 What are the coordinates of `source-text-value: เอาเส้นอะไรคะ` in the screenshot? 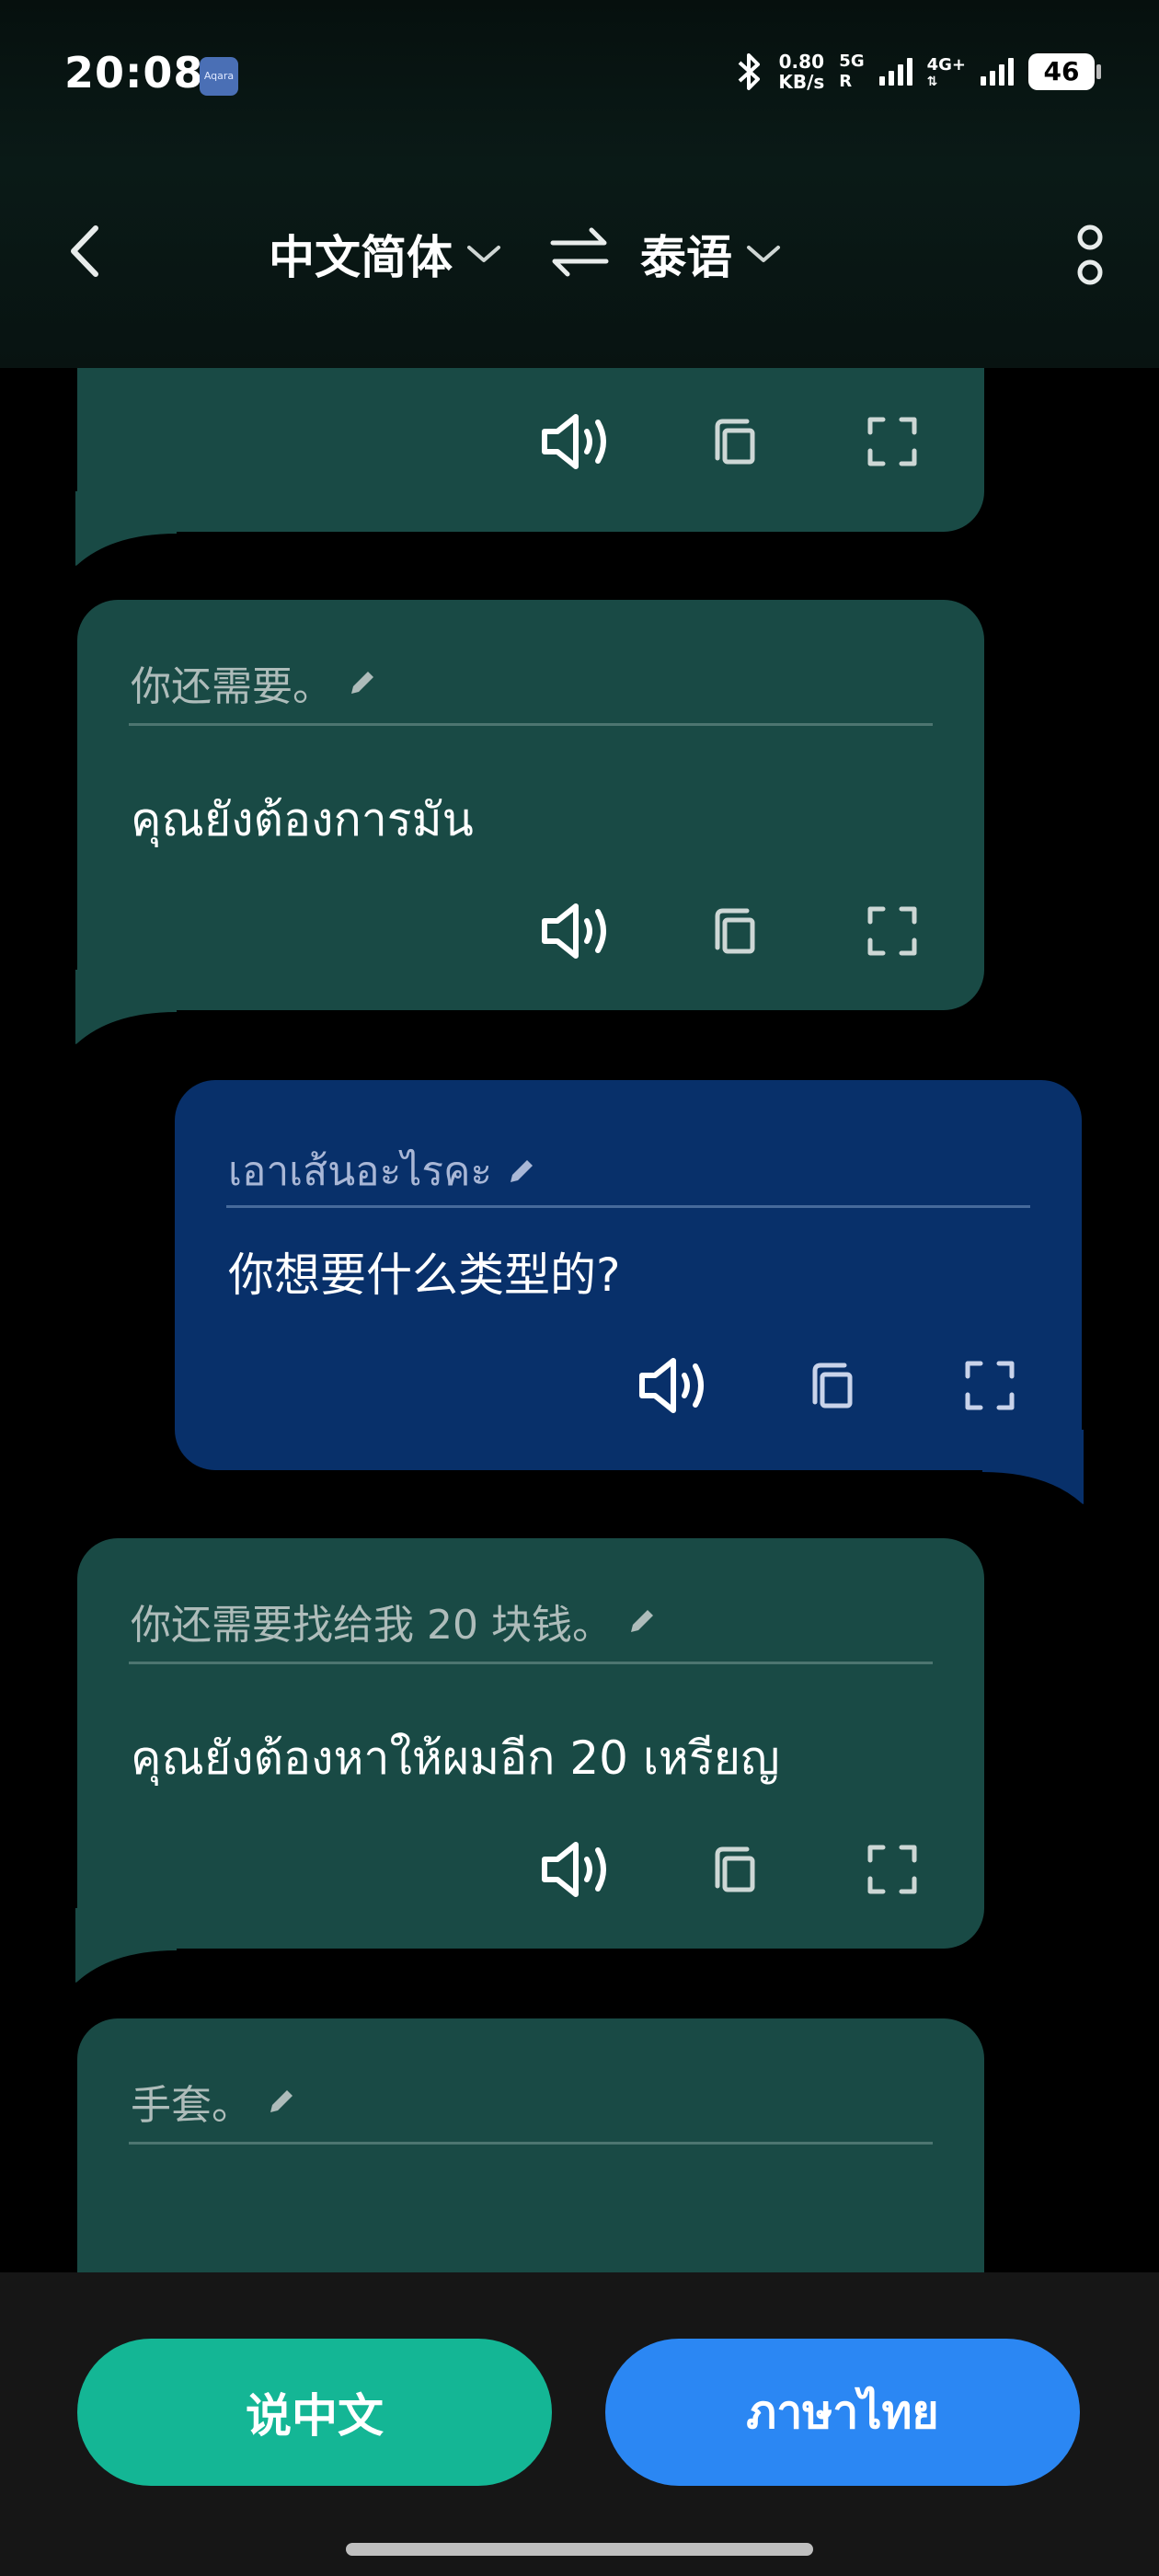 It's located at (360, 1171).